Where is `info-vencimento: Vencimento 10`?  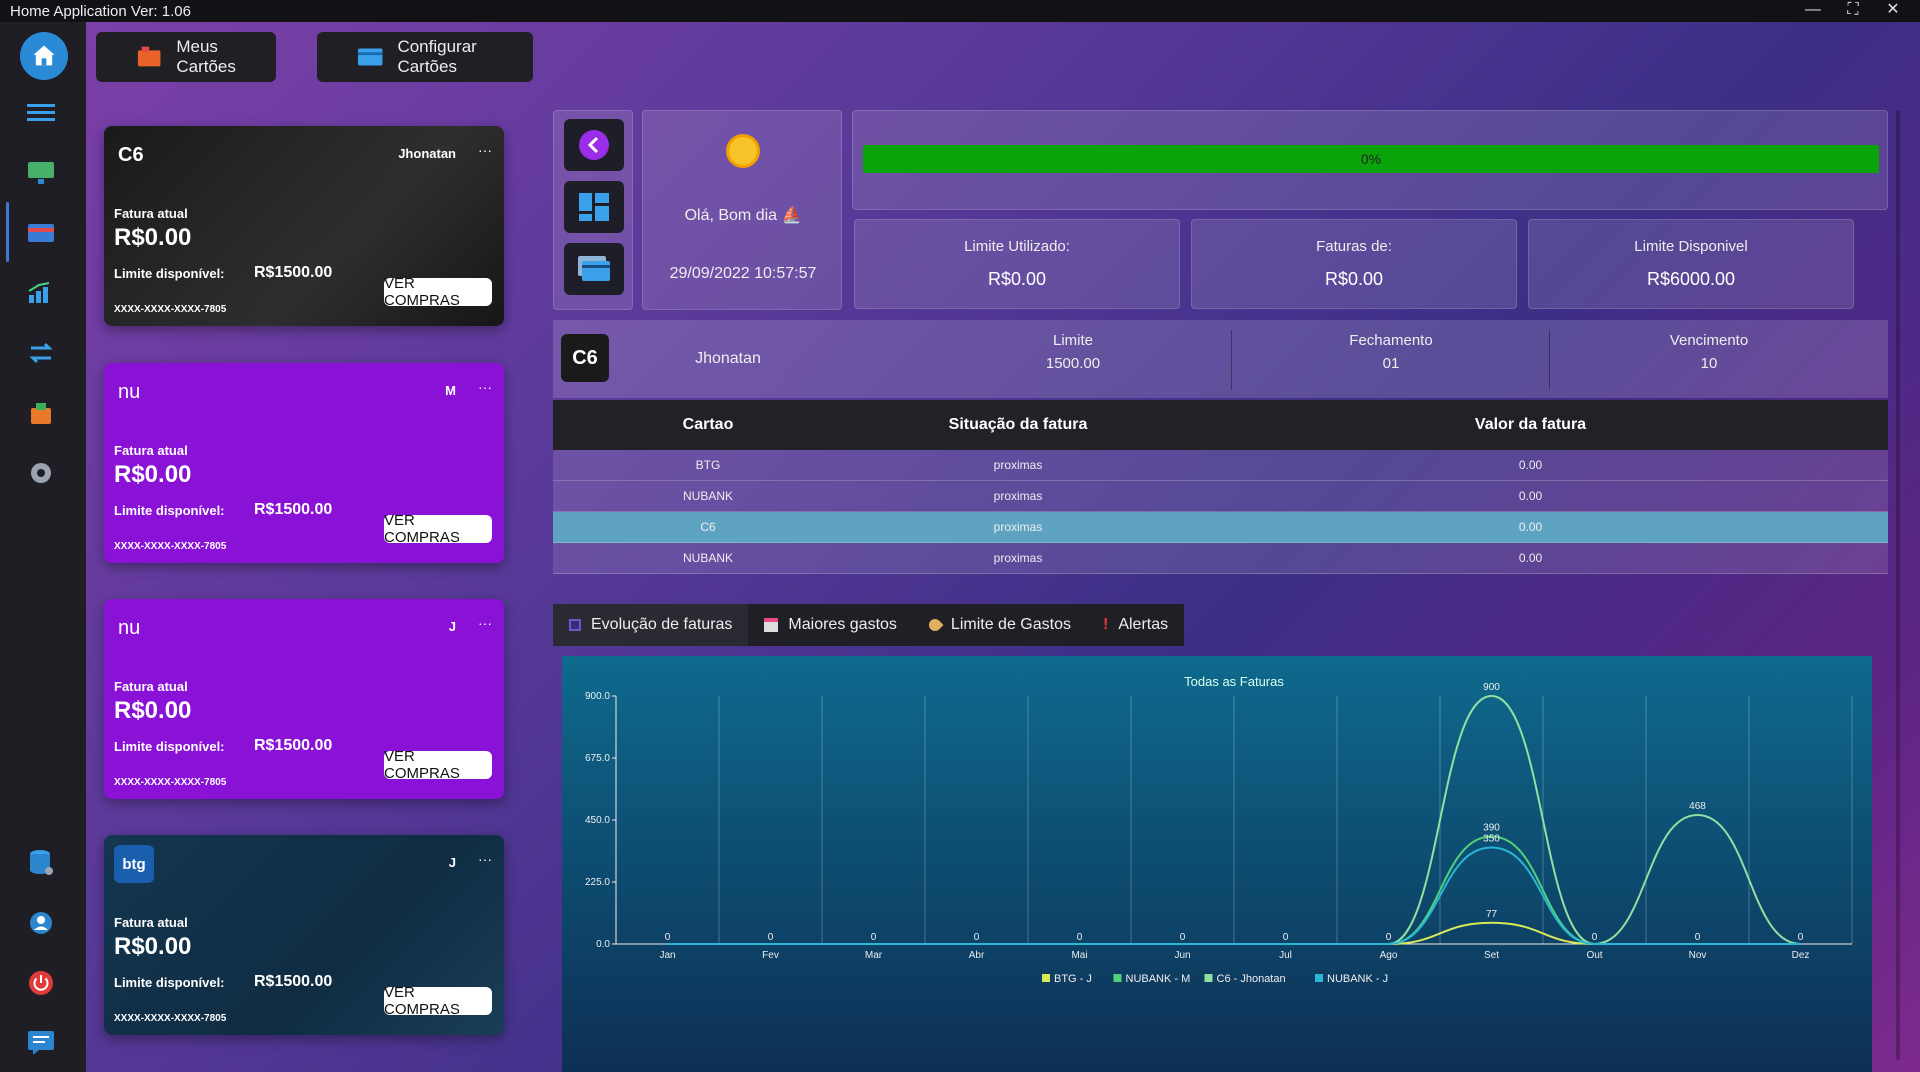 info-vencimento: Vencimento 10 is located at coordinates (1709, 352).